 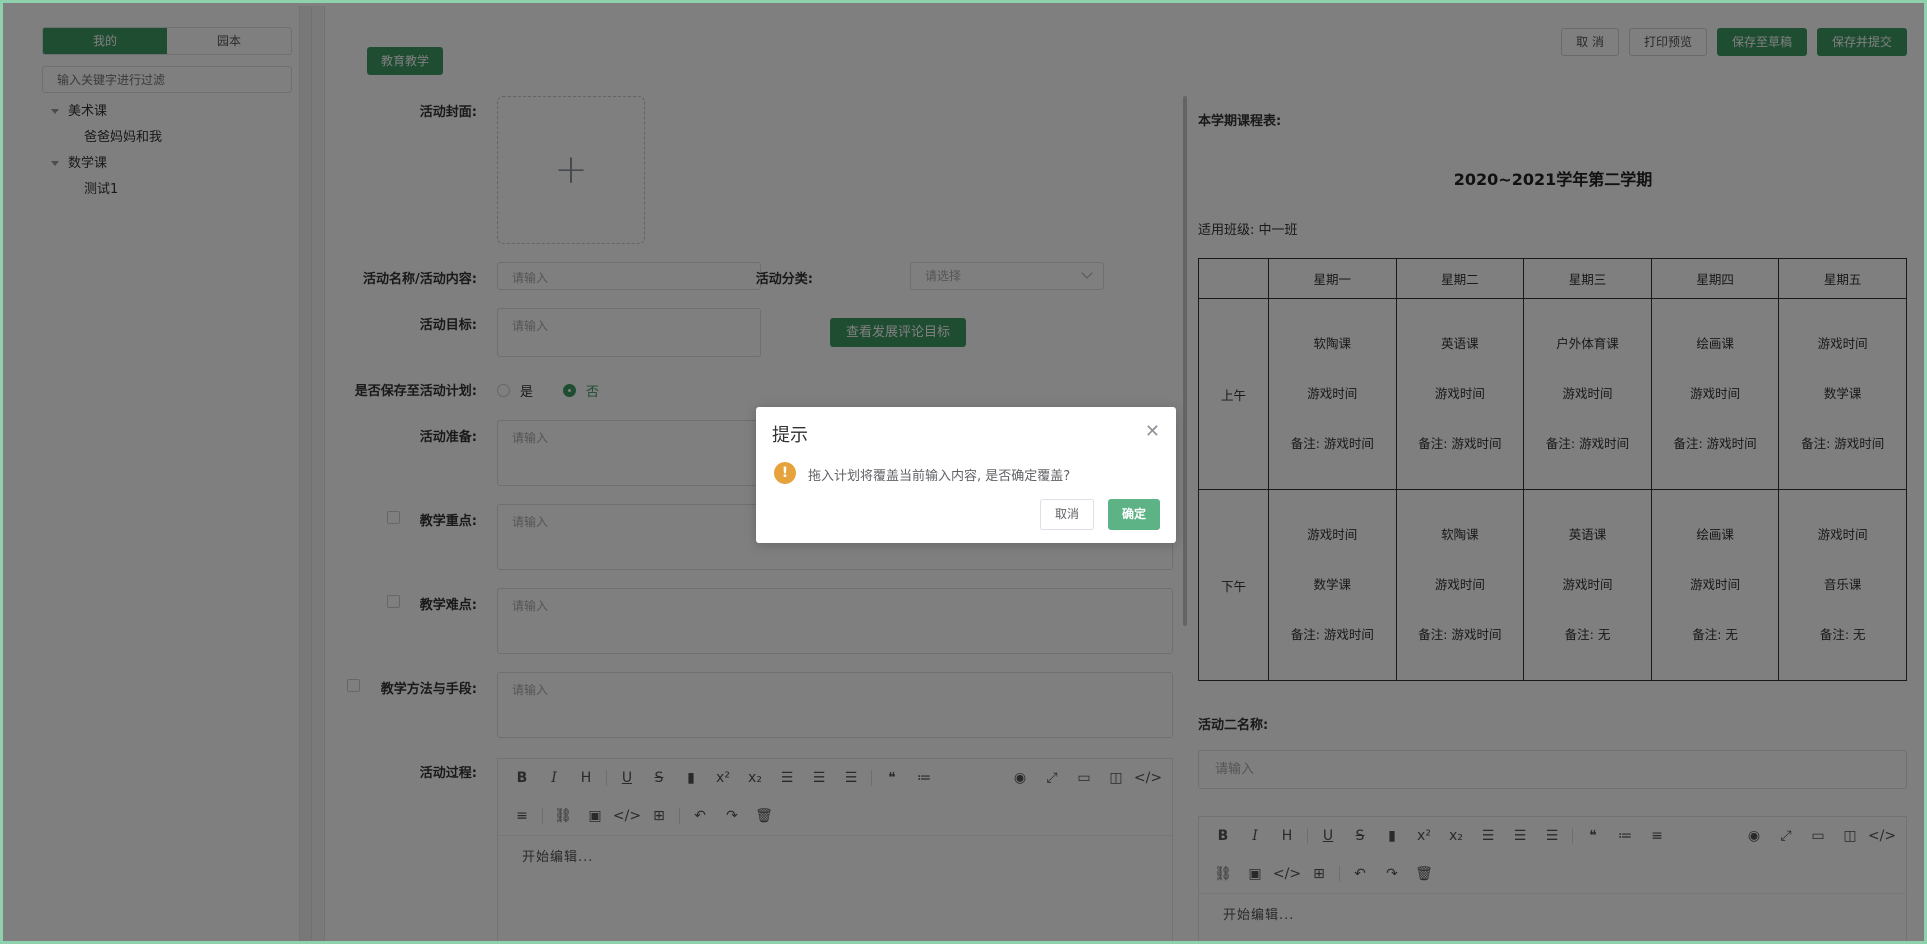 What do you see at coordinates (1133, 514) in the screenshot?
I see `dialog-confirm-button: 确定` at bounding box center [1133, 514].